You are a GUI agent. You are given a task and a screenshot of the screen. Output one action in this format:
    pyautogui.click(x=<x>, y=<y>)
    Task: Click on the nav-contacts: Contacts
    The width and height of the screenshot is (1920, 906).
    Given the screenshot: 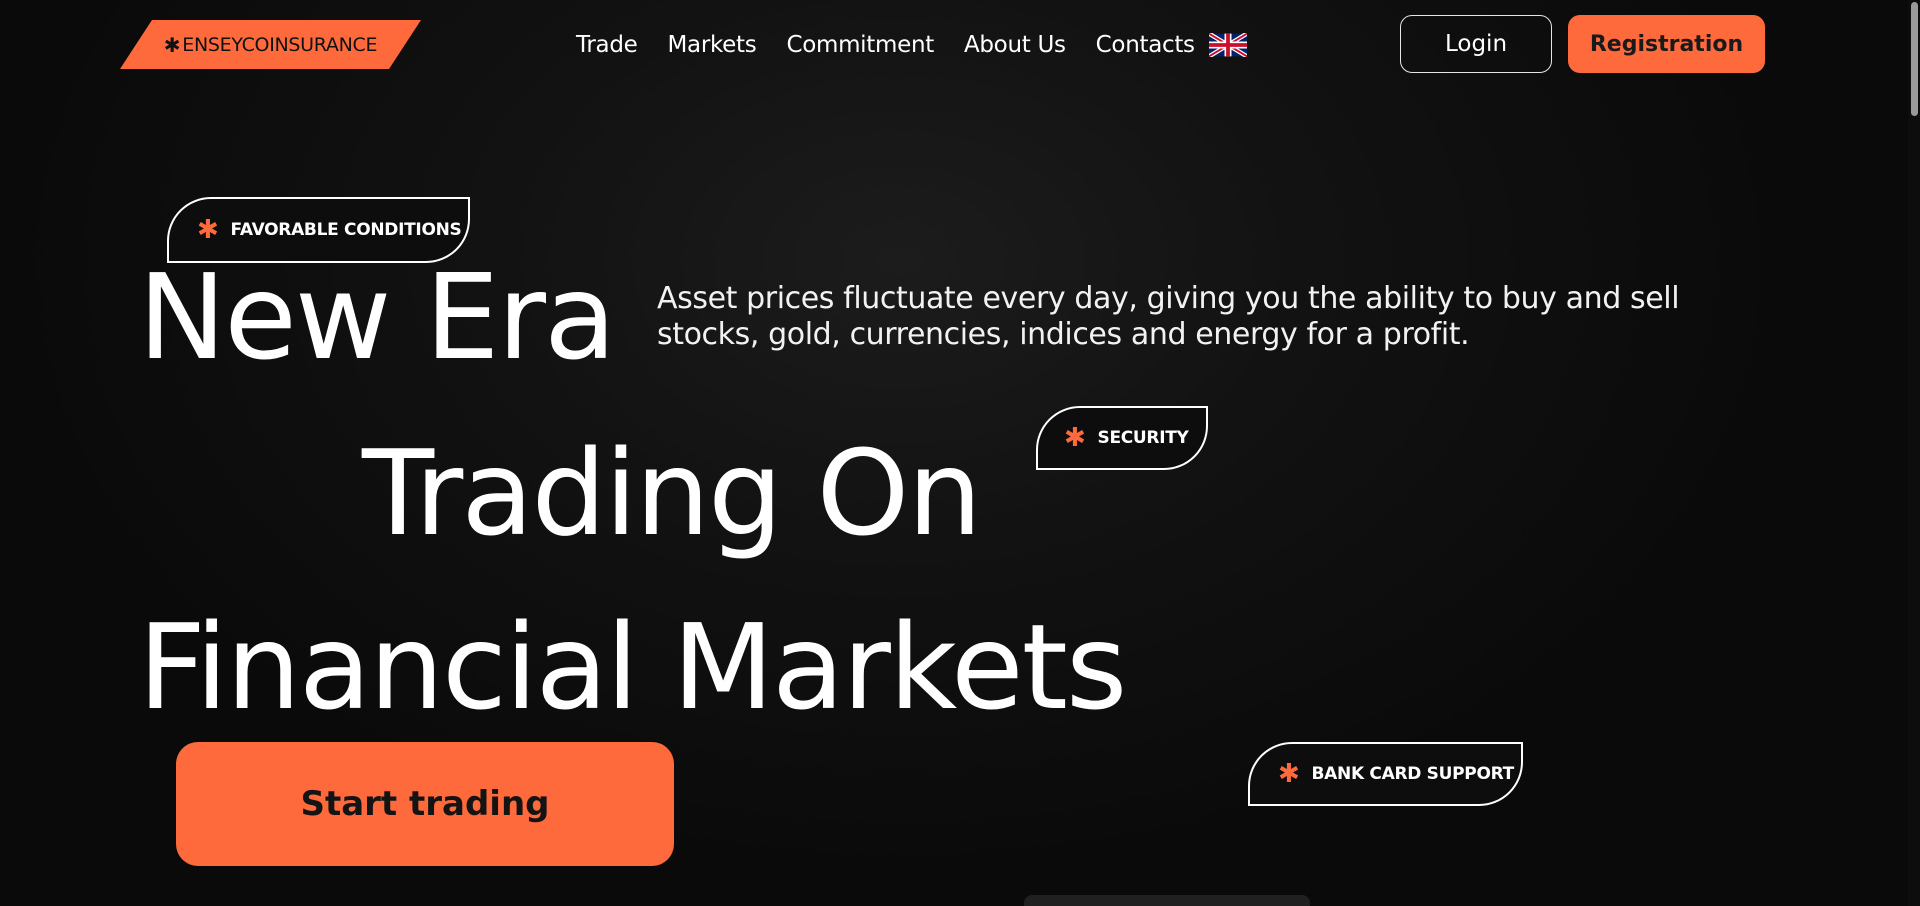 What is the action you would take?
    pyautogui.click(x=1145, y=45)
    